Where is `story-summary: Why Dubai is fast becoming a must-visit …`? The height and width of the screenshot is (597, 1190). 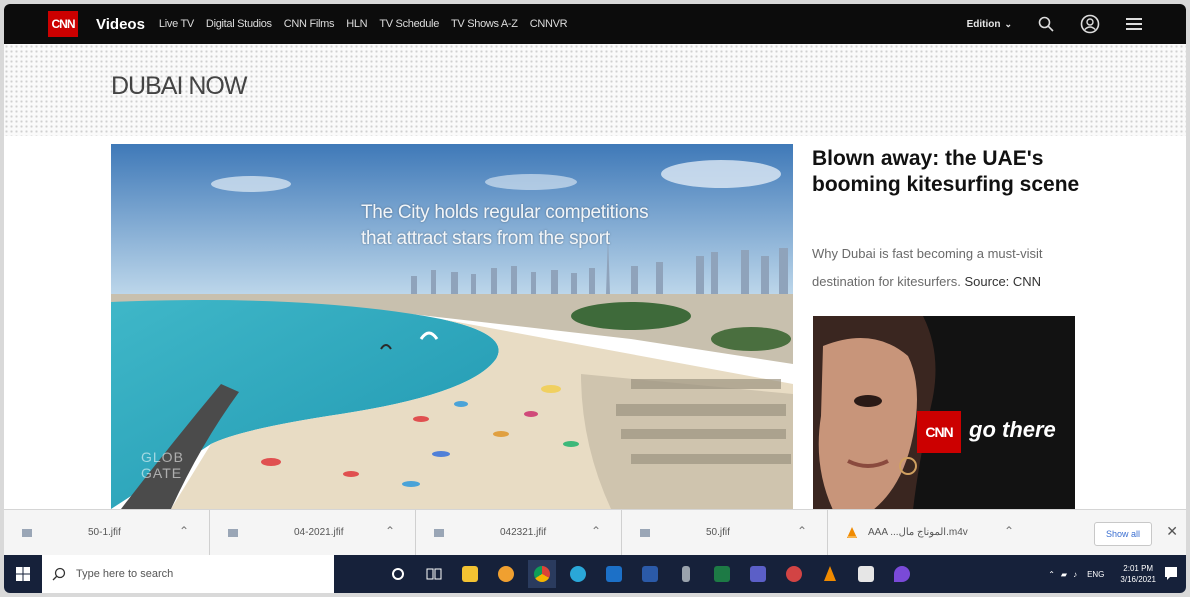 story-summary: Why Dubai is fast becoming a must-visit … is located at coordinates (940, 268).